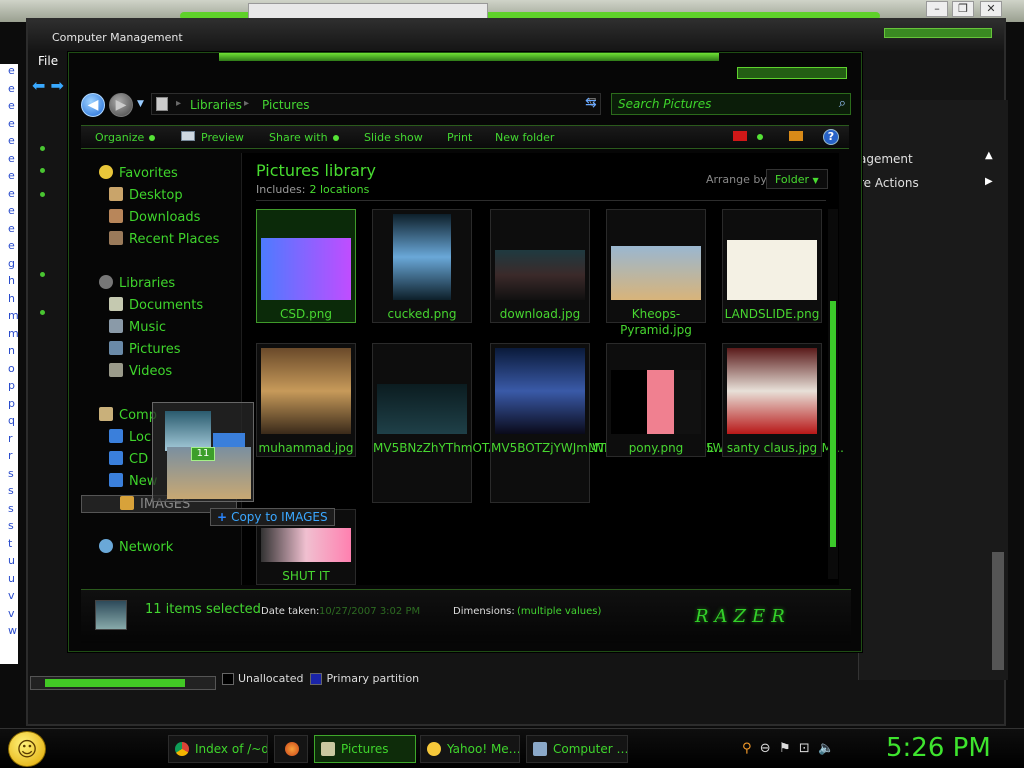 The width and height of the screenshot is (1024, 768). Describe the element at coordinates (339, 189) in the screenshot. I see `includes-locations-link: 2 locations` at that location.